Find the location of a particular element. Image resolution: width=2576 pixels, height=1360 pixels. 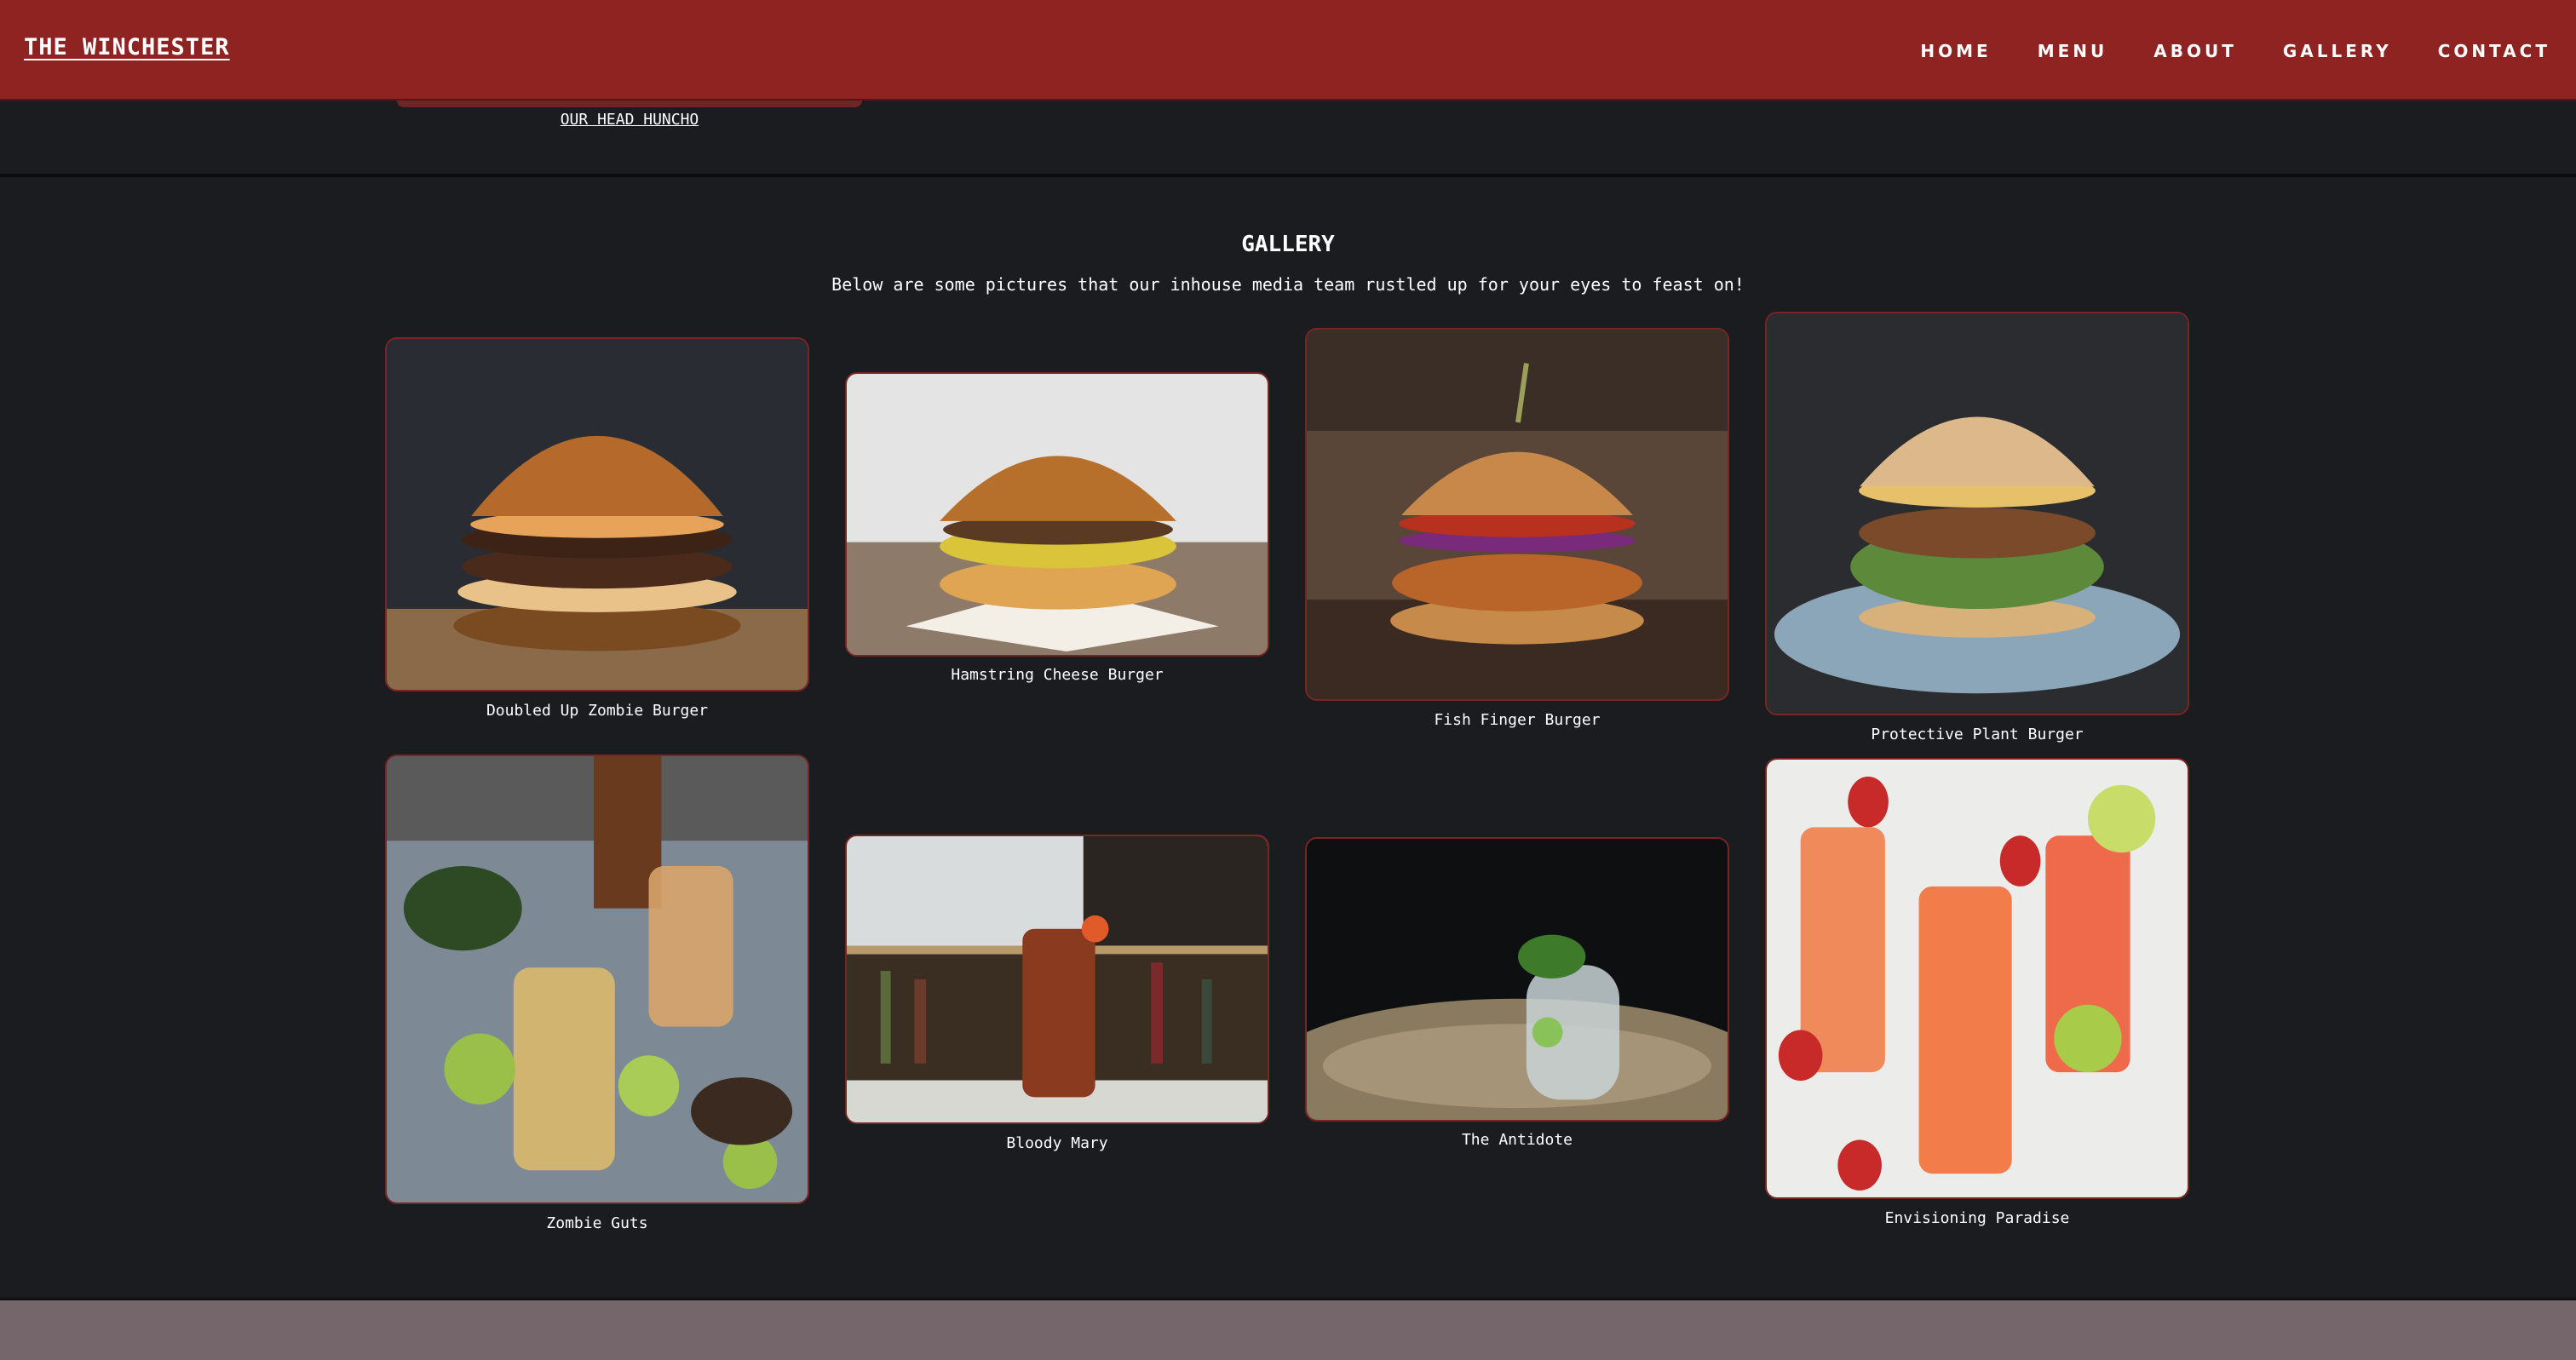

gallery-photo-zombie-guts is located at coordinates (597, 979).